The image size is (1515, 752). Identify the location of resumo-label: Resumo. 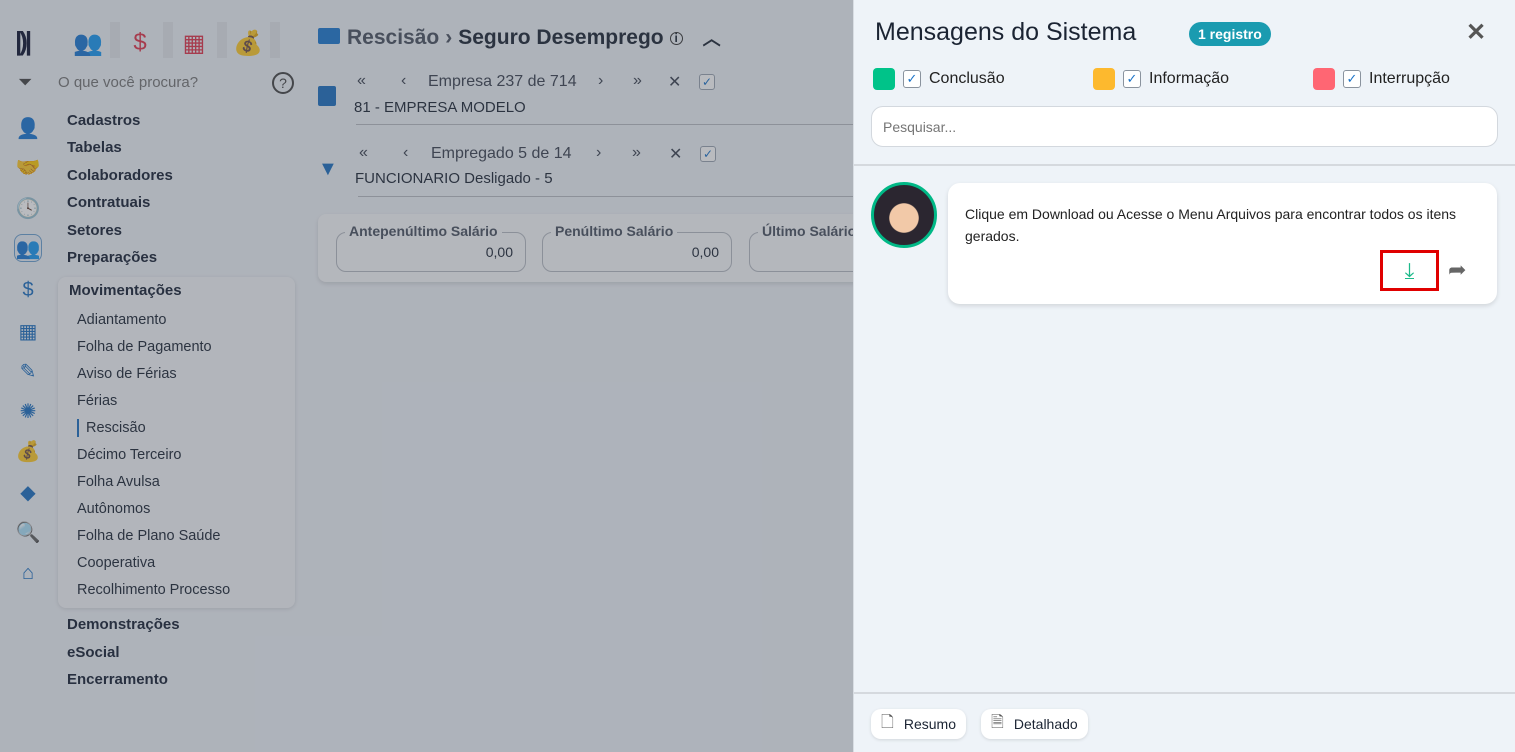
(930, 724).